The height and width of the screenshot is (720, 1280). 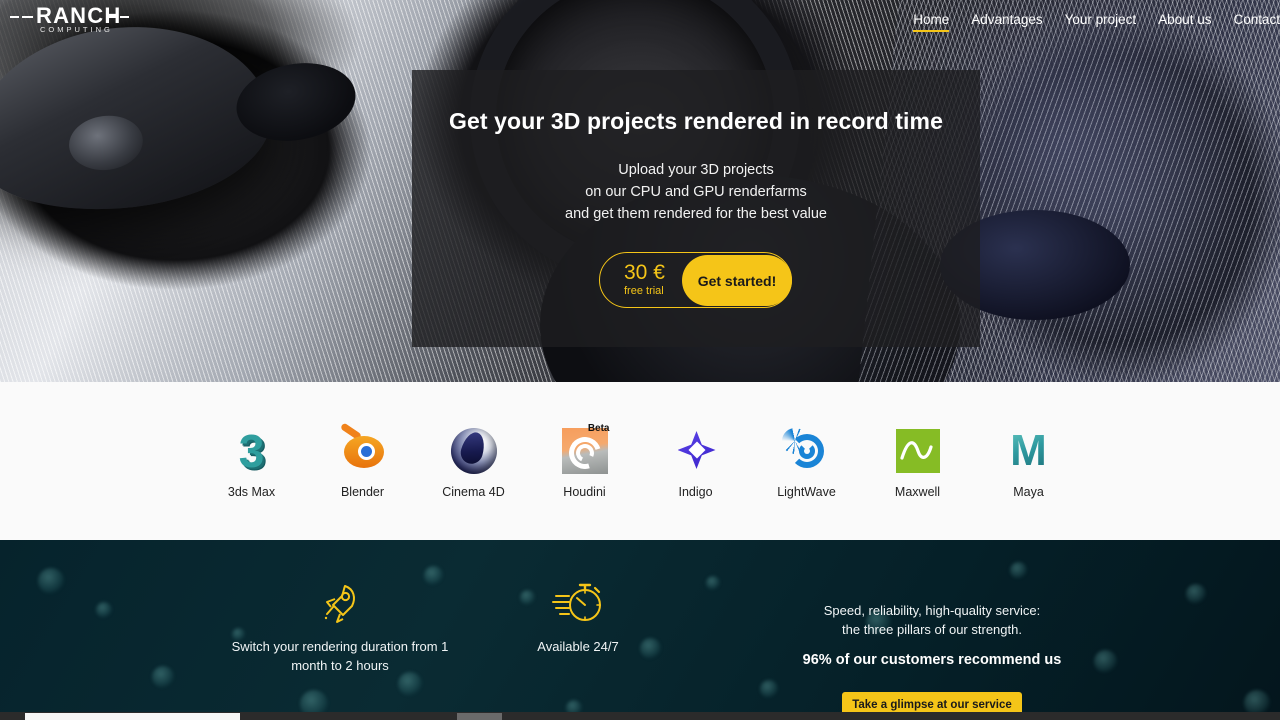 What do you see at coordinates (1101, 22) in the screenshot?
I see `nav-item-your-project: Your project` at bounding box center [1101, 22].